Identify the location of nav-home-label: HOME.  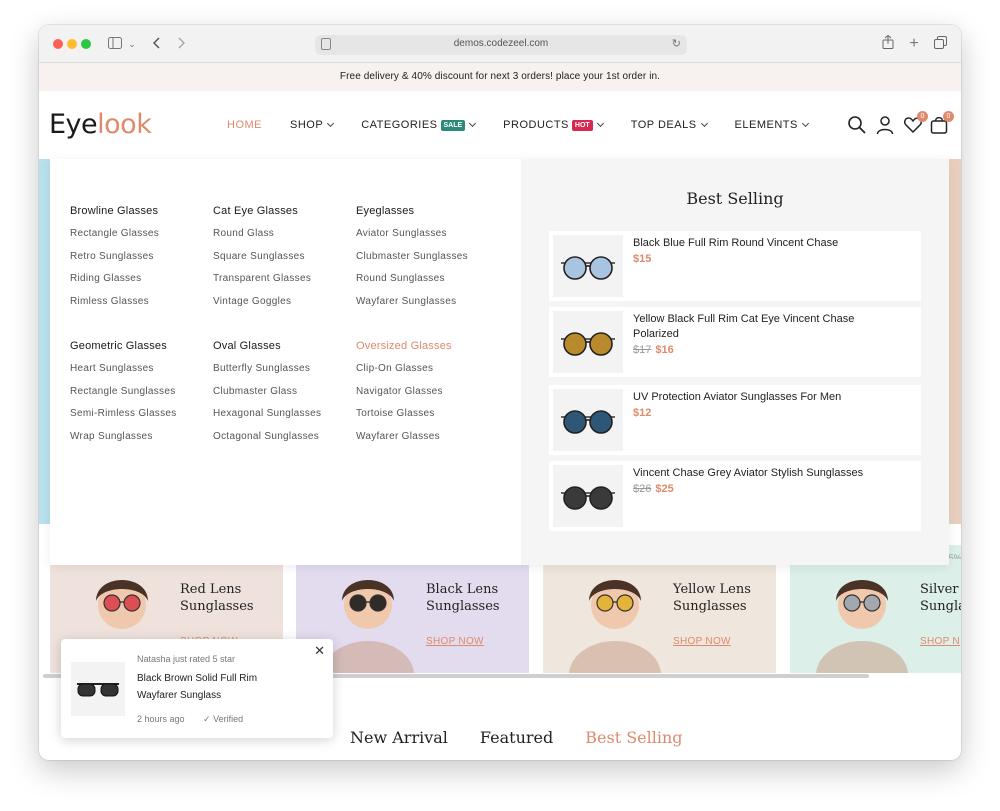
(244, 125).